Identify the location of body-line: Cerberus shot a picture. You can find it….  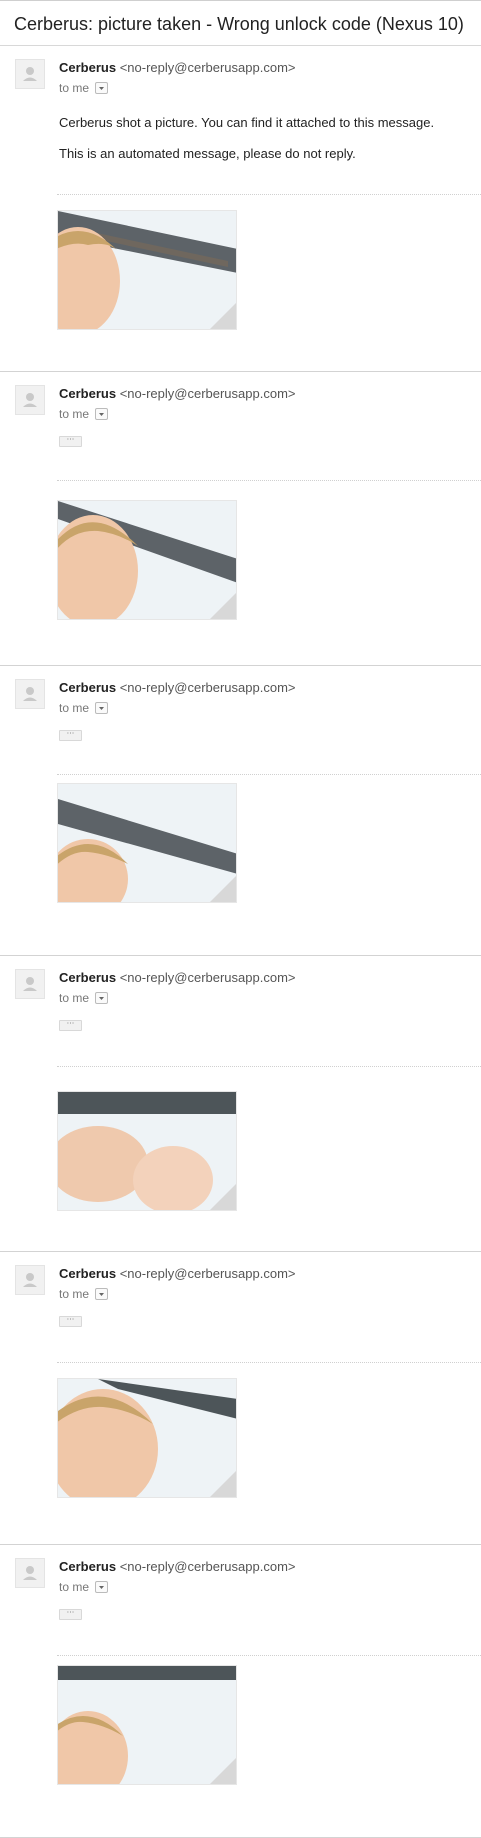
(247, 122).